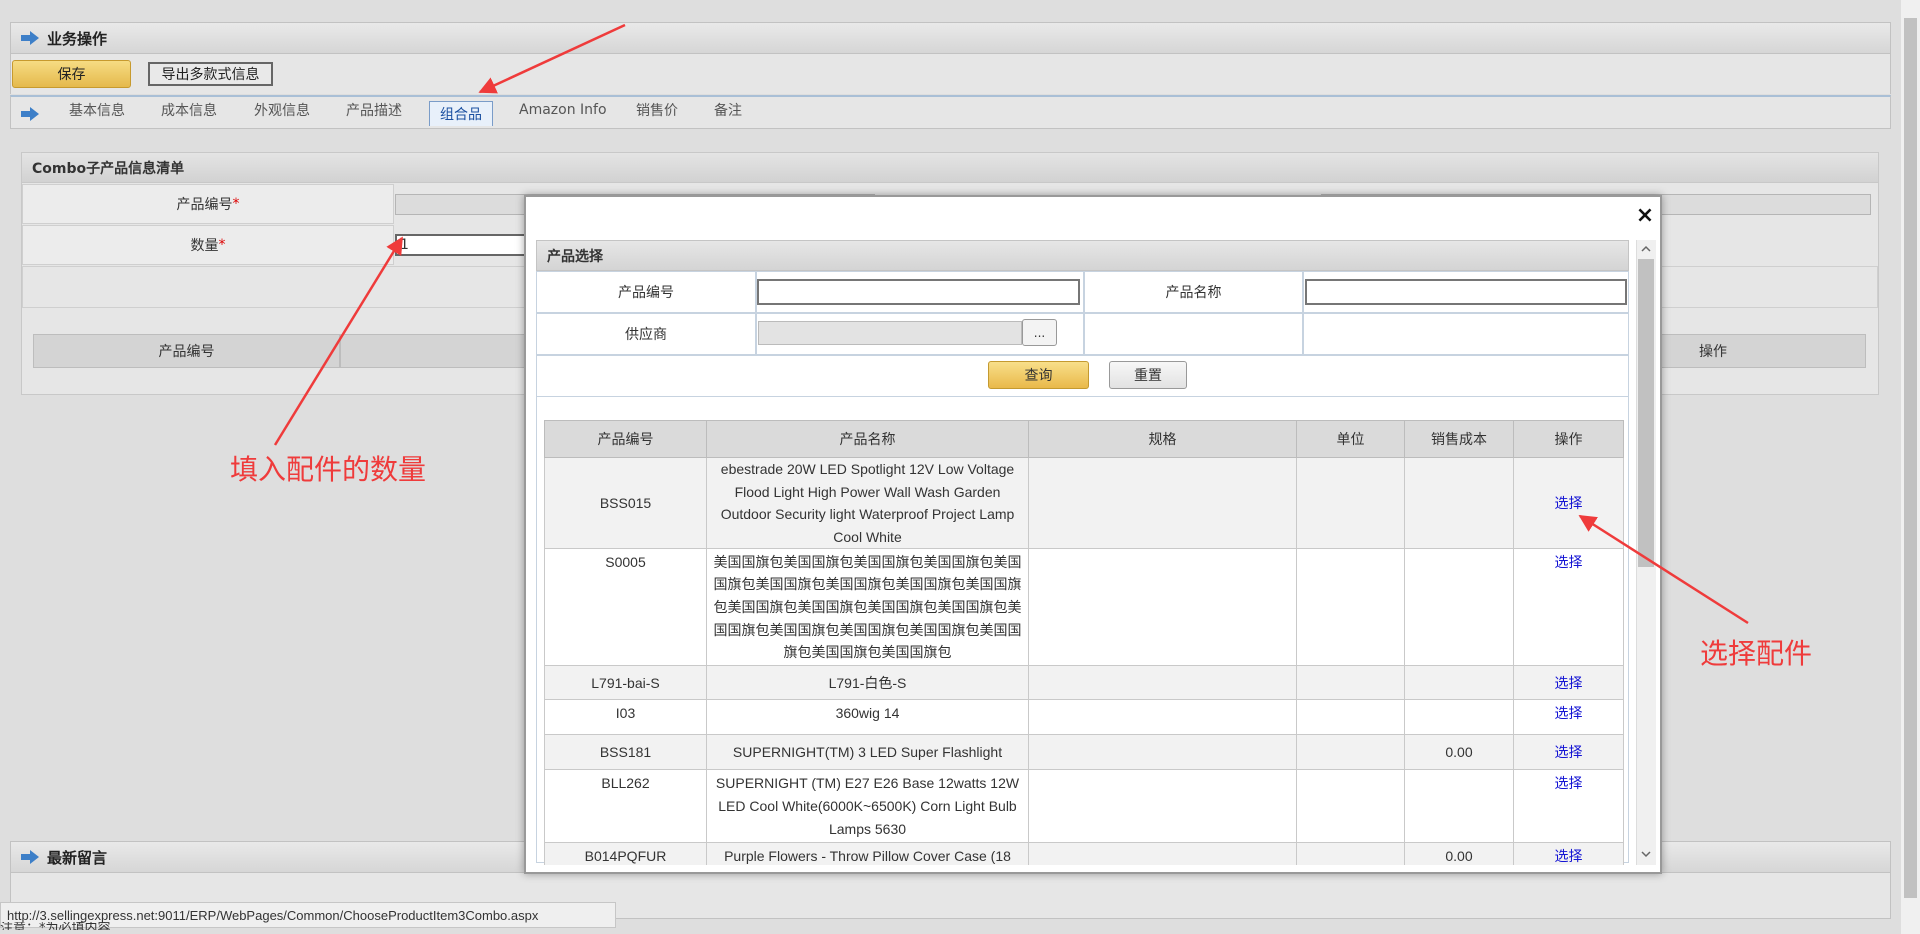  Describe the element at coordinates (1756, 653) in the screenshot. I see `annotation-select-hint: 选择配件` at that location.